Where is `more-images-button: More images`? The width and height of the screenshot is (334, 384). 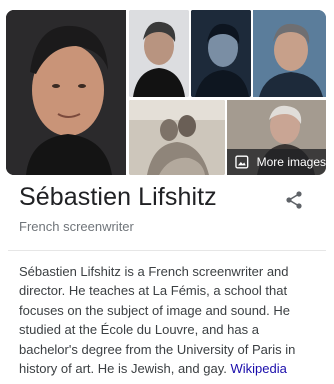 more-images-button: More images is located at coordinates (276, 162).